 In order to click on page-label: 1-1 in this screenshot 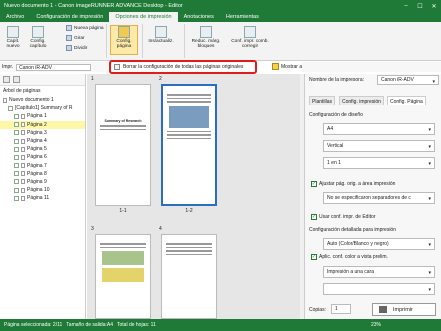, I will do `click(123, 211)`.